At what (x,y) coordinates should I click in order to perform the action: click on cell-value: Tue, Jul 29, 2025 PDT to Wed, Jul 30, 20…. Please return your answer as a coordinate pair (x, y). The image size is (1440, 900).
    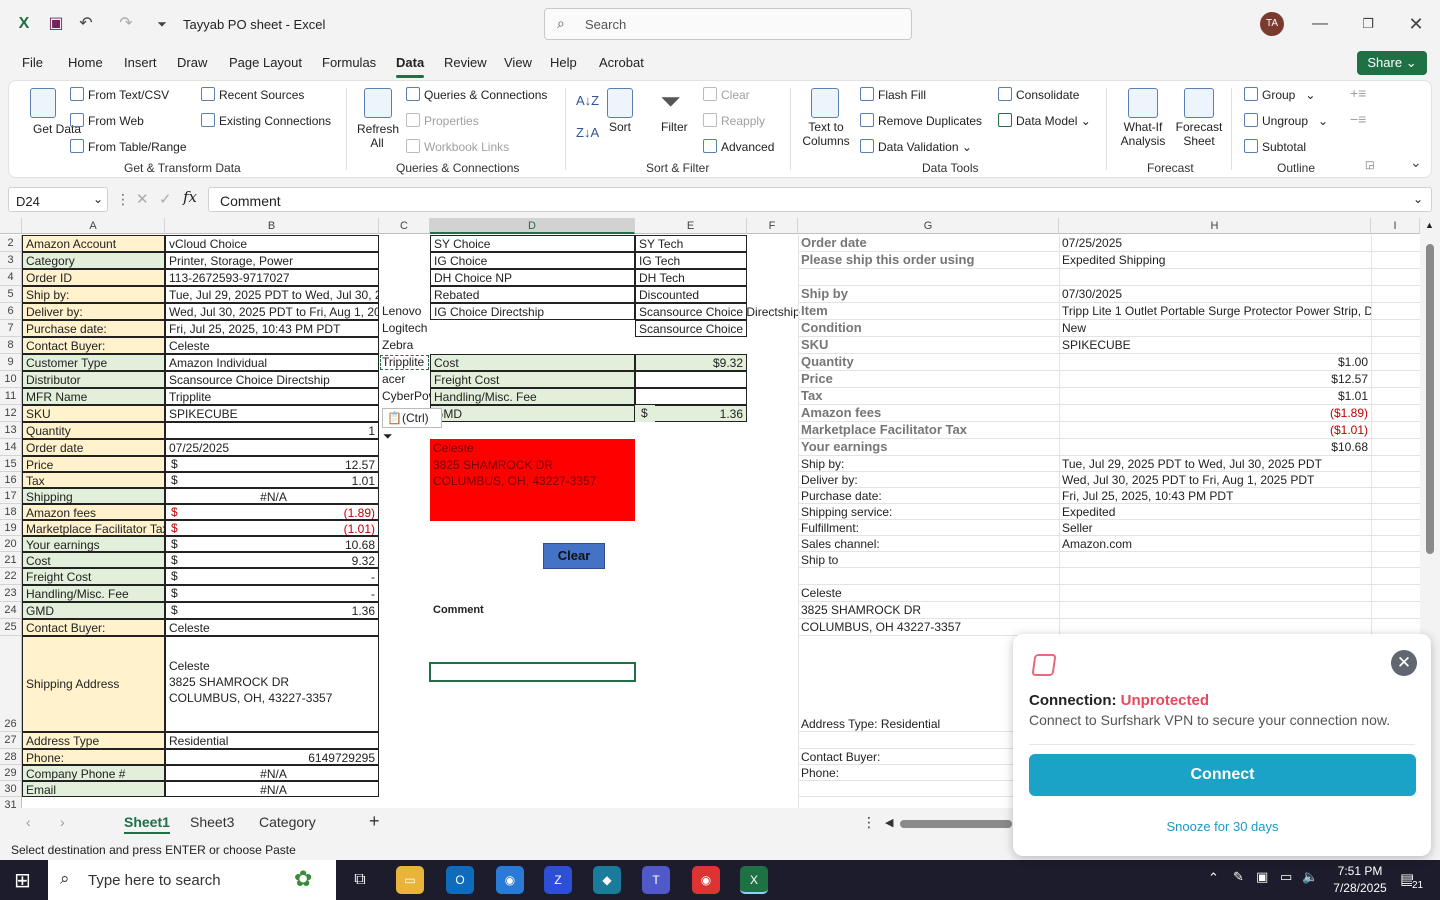
    Looking at the image, I should click on (1215, 464).